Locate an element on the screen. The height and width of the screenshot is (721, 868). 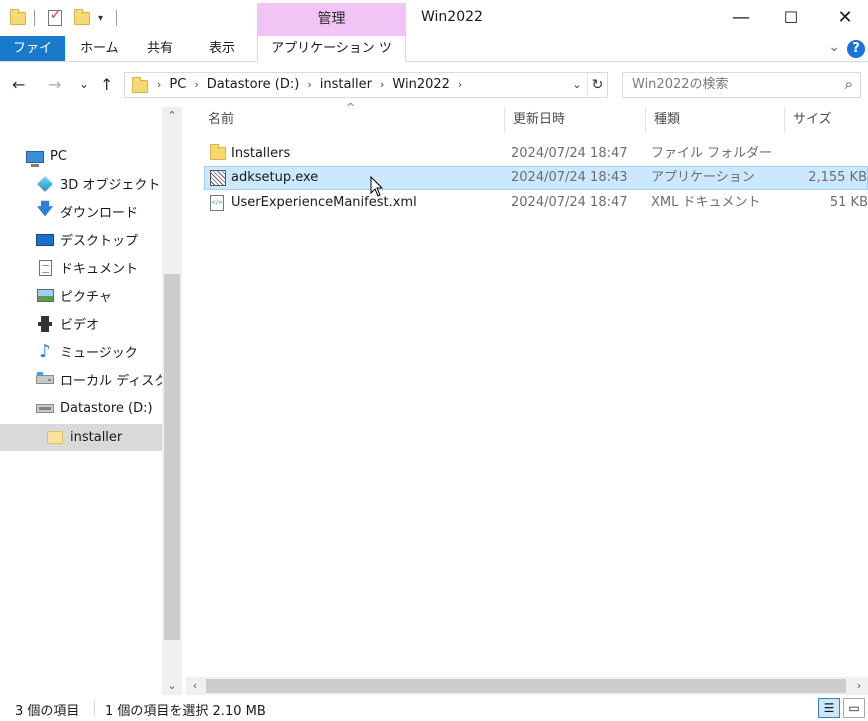
local-disk-icon is located at coordinates (45, 380).